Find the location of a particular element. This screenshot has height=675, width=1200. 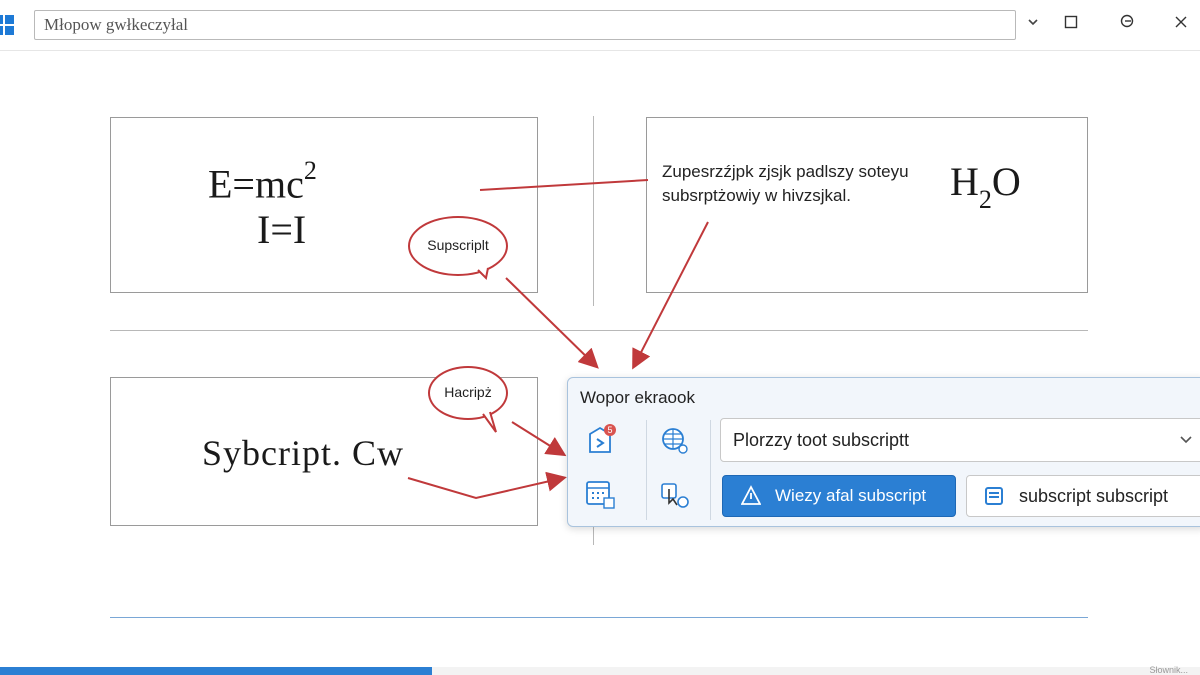

calendar-grid-icon is located at coordinates (600, 494).